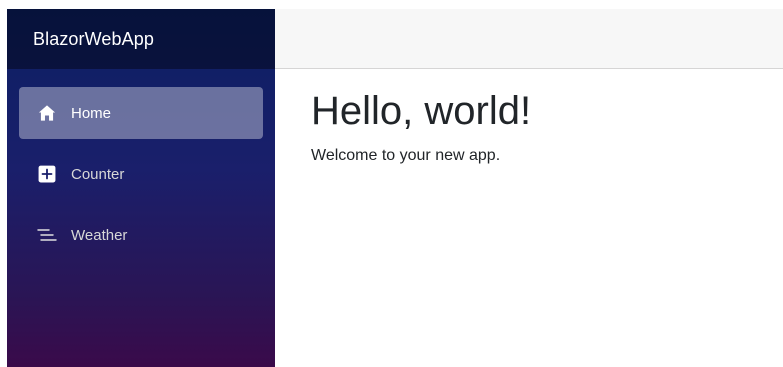 The height and width of the screenshot is (367, 783). What do you see at coordinates (98, 174) in the screenshot?
I see `sidebar-item-label: Counter` at bounding box center [98, 174].